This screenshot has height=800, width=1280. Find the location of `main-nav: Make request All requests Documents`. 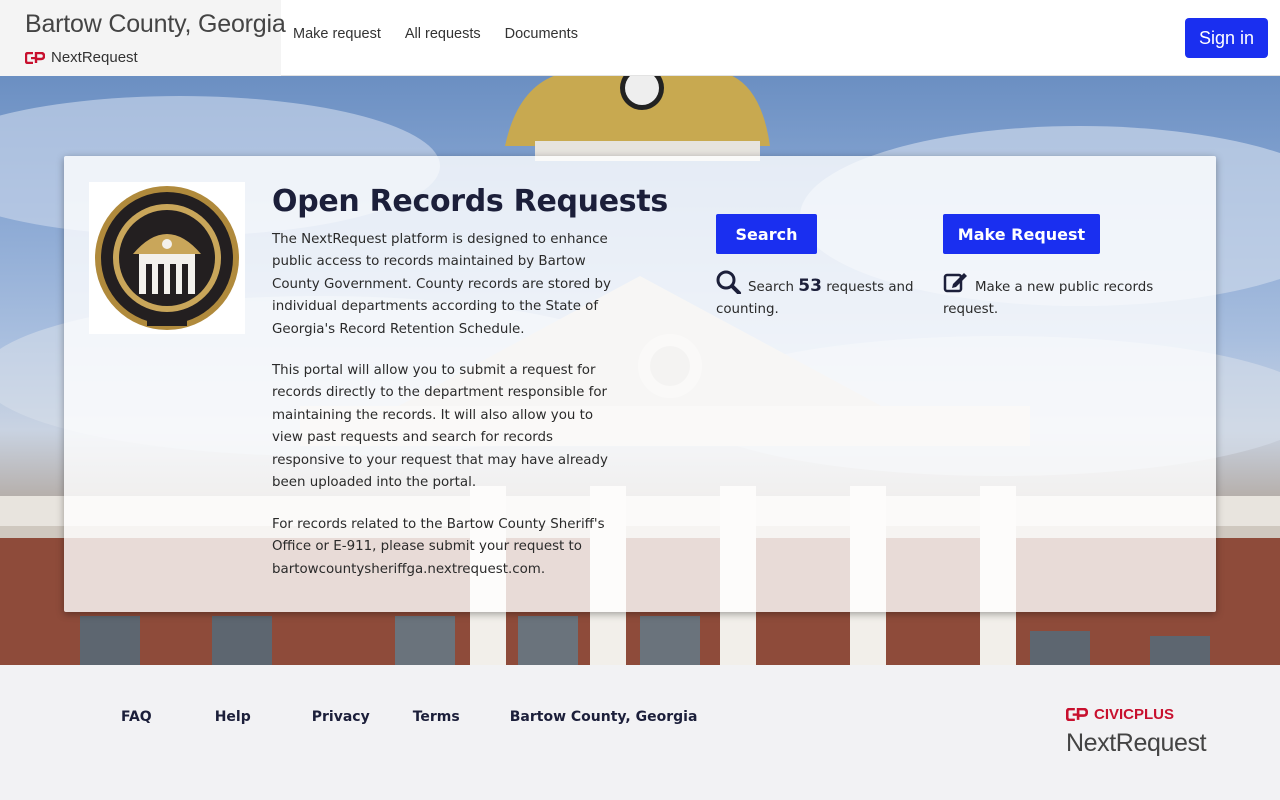

main-nav: Make request All requests Documents is located at coordinates (435, 34).